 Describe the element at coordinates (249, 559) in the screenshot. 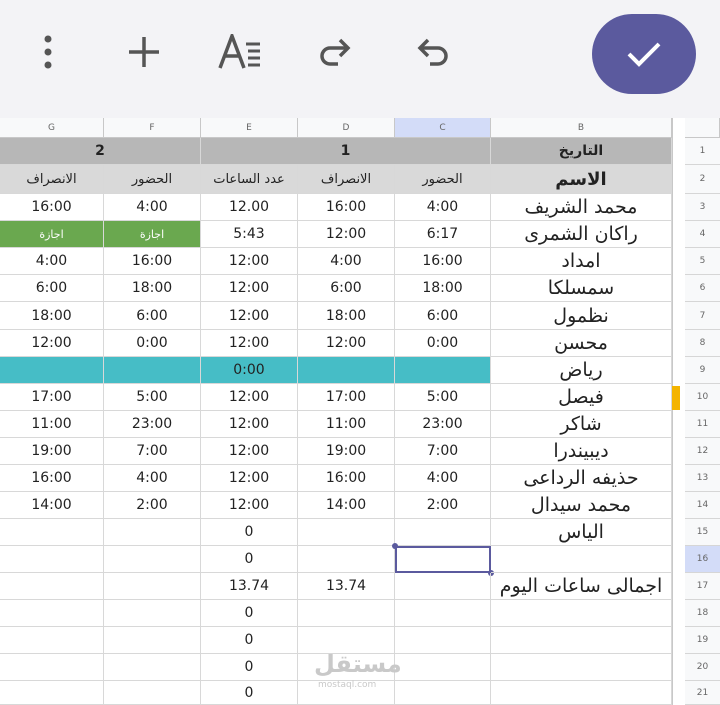

I see `cell-e16: 0` at that location.